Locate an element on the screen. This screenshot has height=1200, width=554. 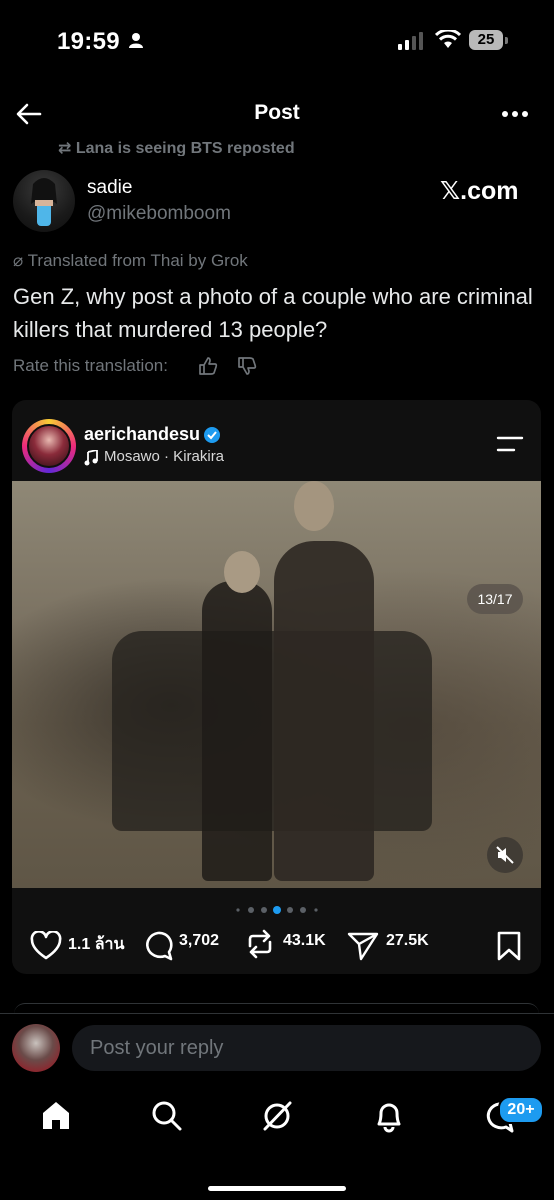
translation-label: ⌀ Translated from Thai by Grok is located at coordinates (130, 261).